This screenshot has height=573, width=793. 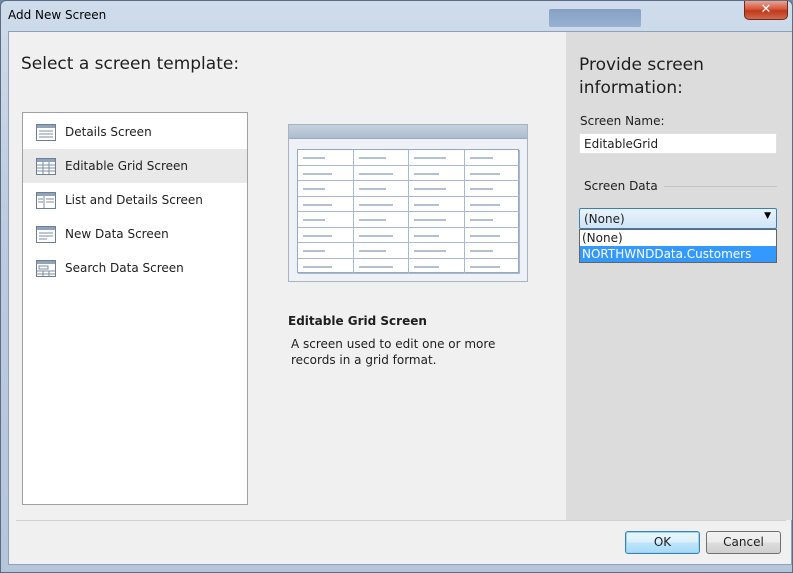 What do you see at coordinates (124, 268) in the screenshot?
I see `template-item-label: Search Data Screen` at bounding box center [124, 268].